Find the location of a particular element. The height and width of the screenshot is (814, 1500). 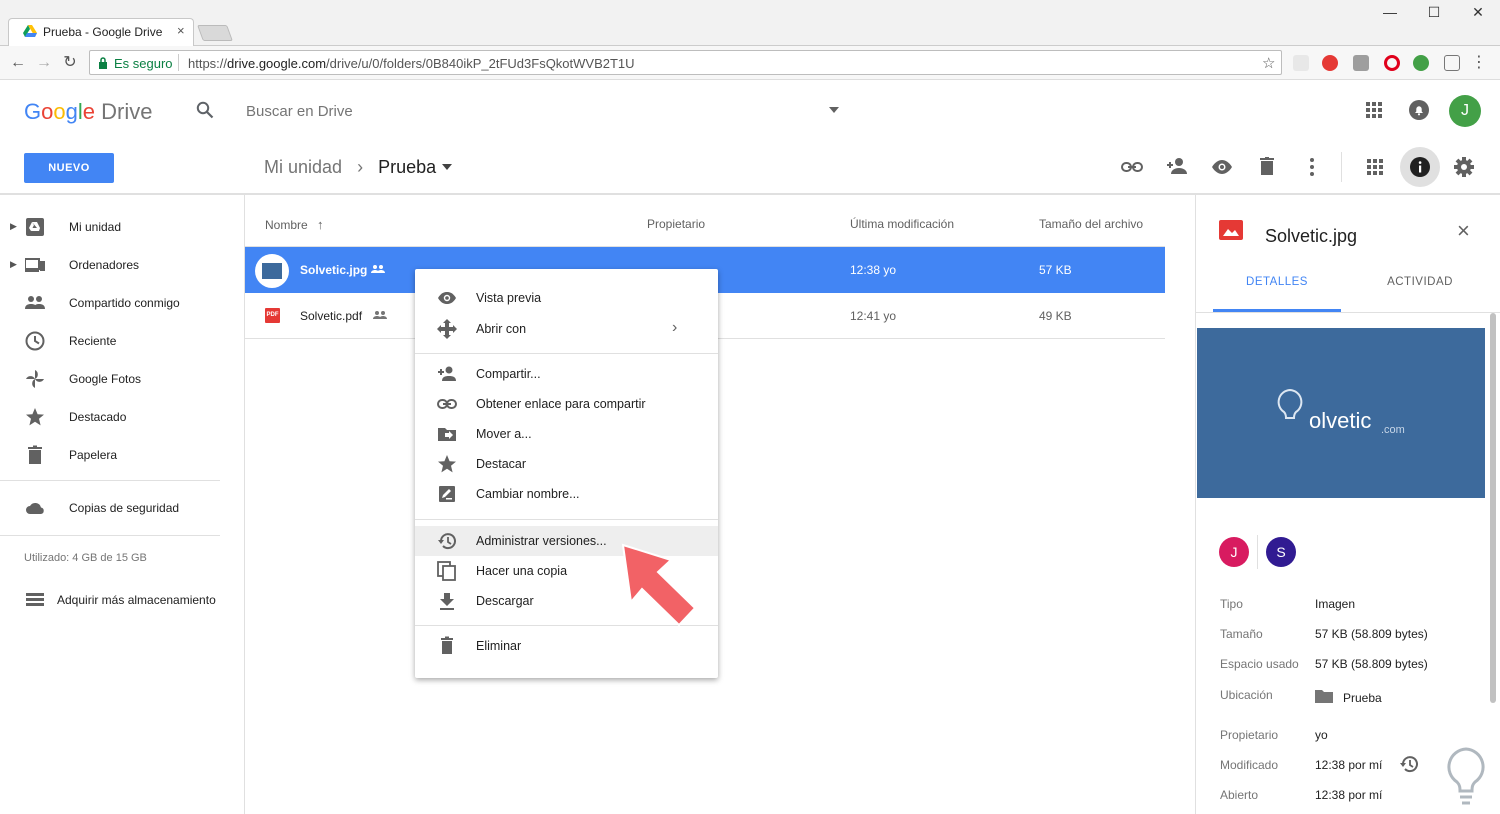

window-close-button: ✕ is located at coordinates (1478, 15).